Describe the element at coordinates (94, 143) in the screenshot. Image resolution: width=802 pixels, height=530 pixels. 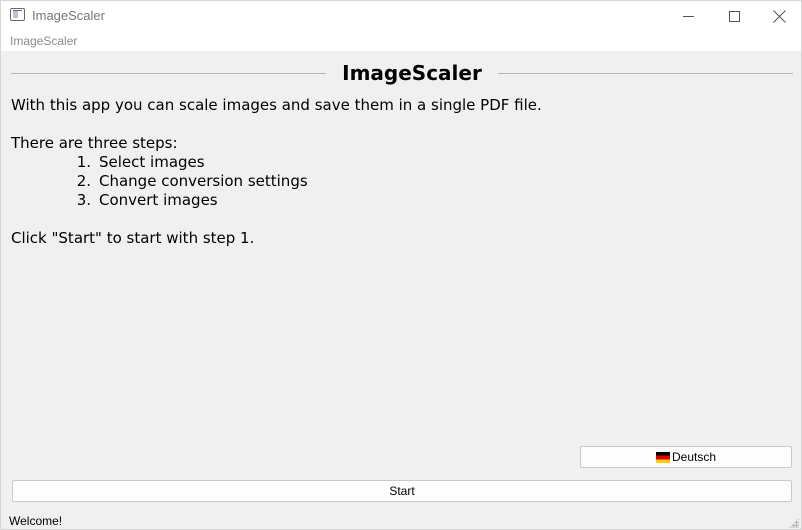
I see `steps-label: There are three steps:` at that location.